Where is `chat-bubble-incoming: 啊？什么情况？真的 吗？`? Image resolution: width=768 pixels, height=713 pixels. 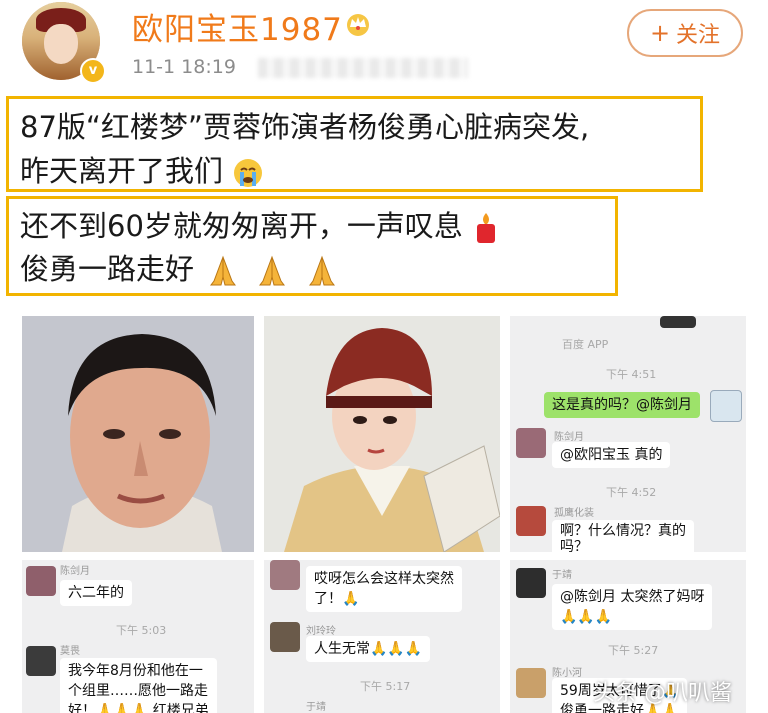 chat-bubble-incoming: 啊？什么情况？真的 吗？ is located at coordinates (623, 536).